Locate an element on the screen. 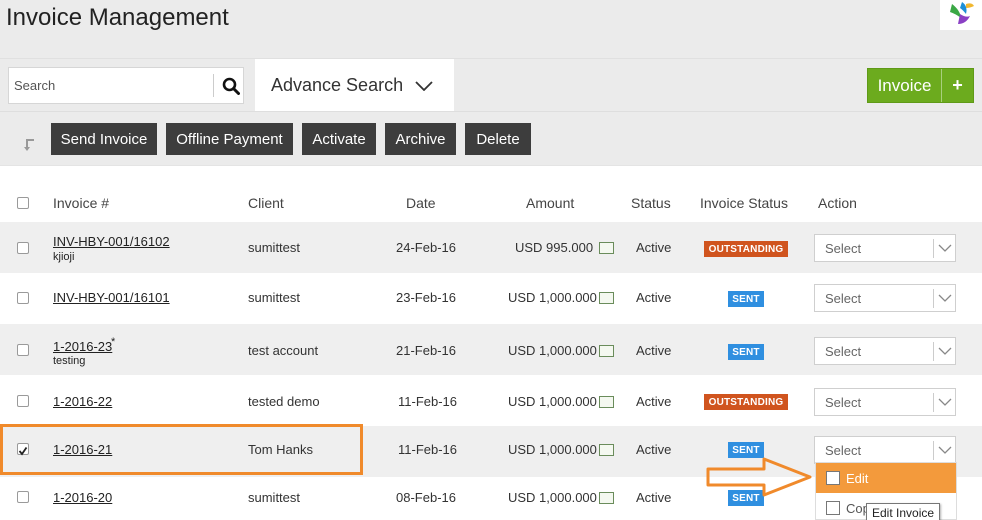 Image resolution: width=982 pixels, height=520 pixels. invoice-link: INV-HBY-001/16101 is located at coordinates (111, 297).